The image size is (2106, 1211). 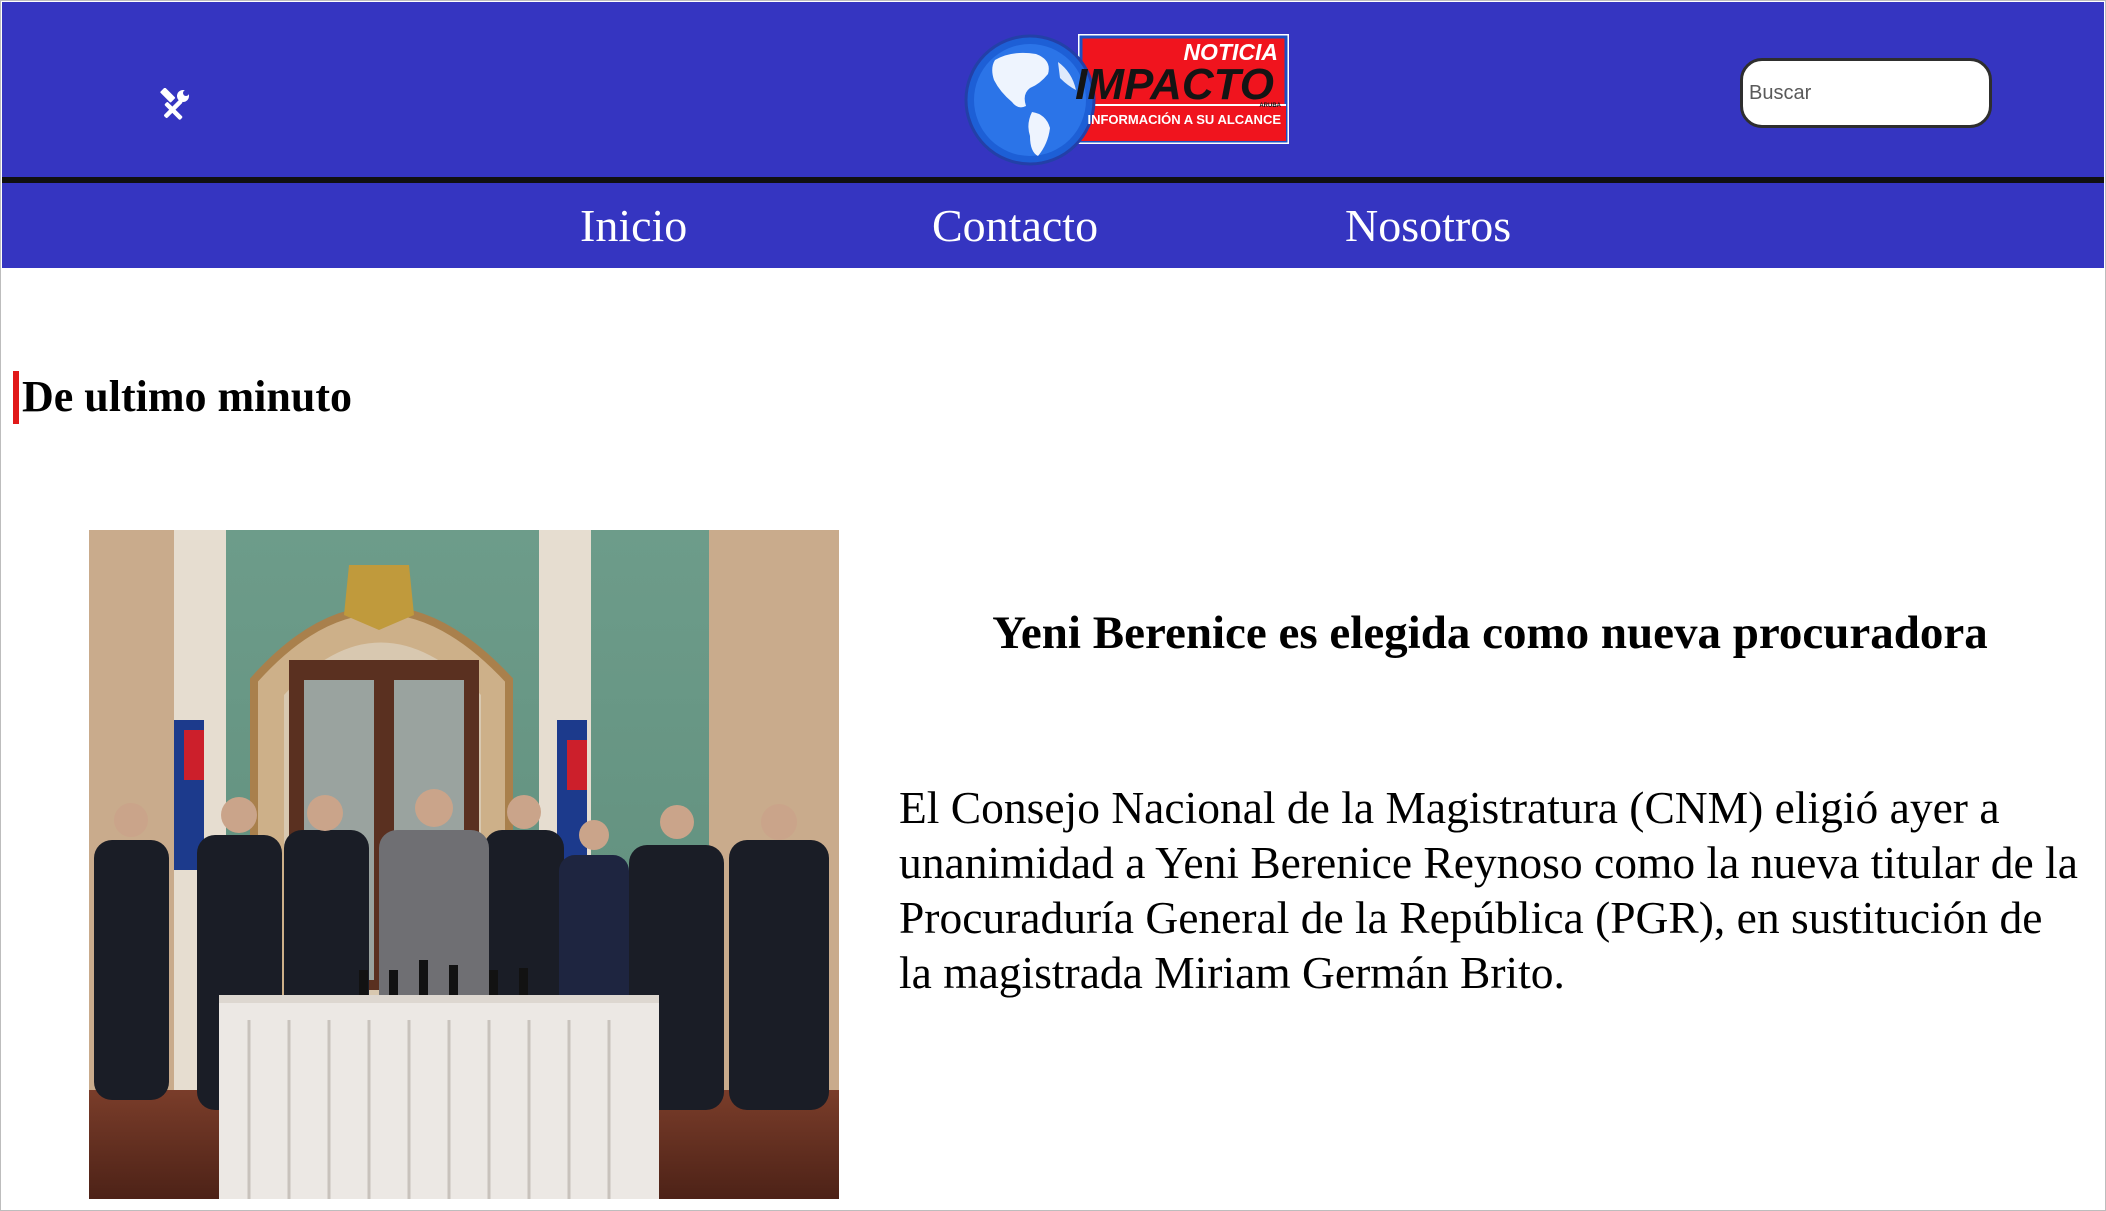 What do you see at coordinates (1270, 106) in the screenshot?
I see `logo-small-text: ARUBA` at bounding box center [1270, 106].